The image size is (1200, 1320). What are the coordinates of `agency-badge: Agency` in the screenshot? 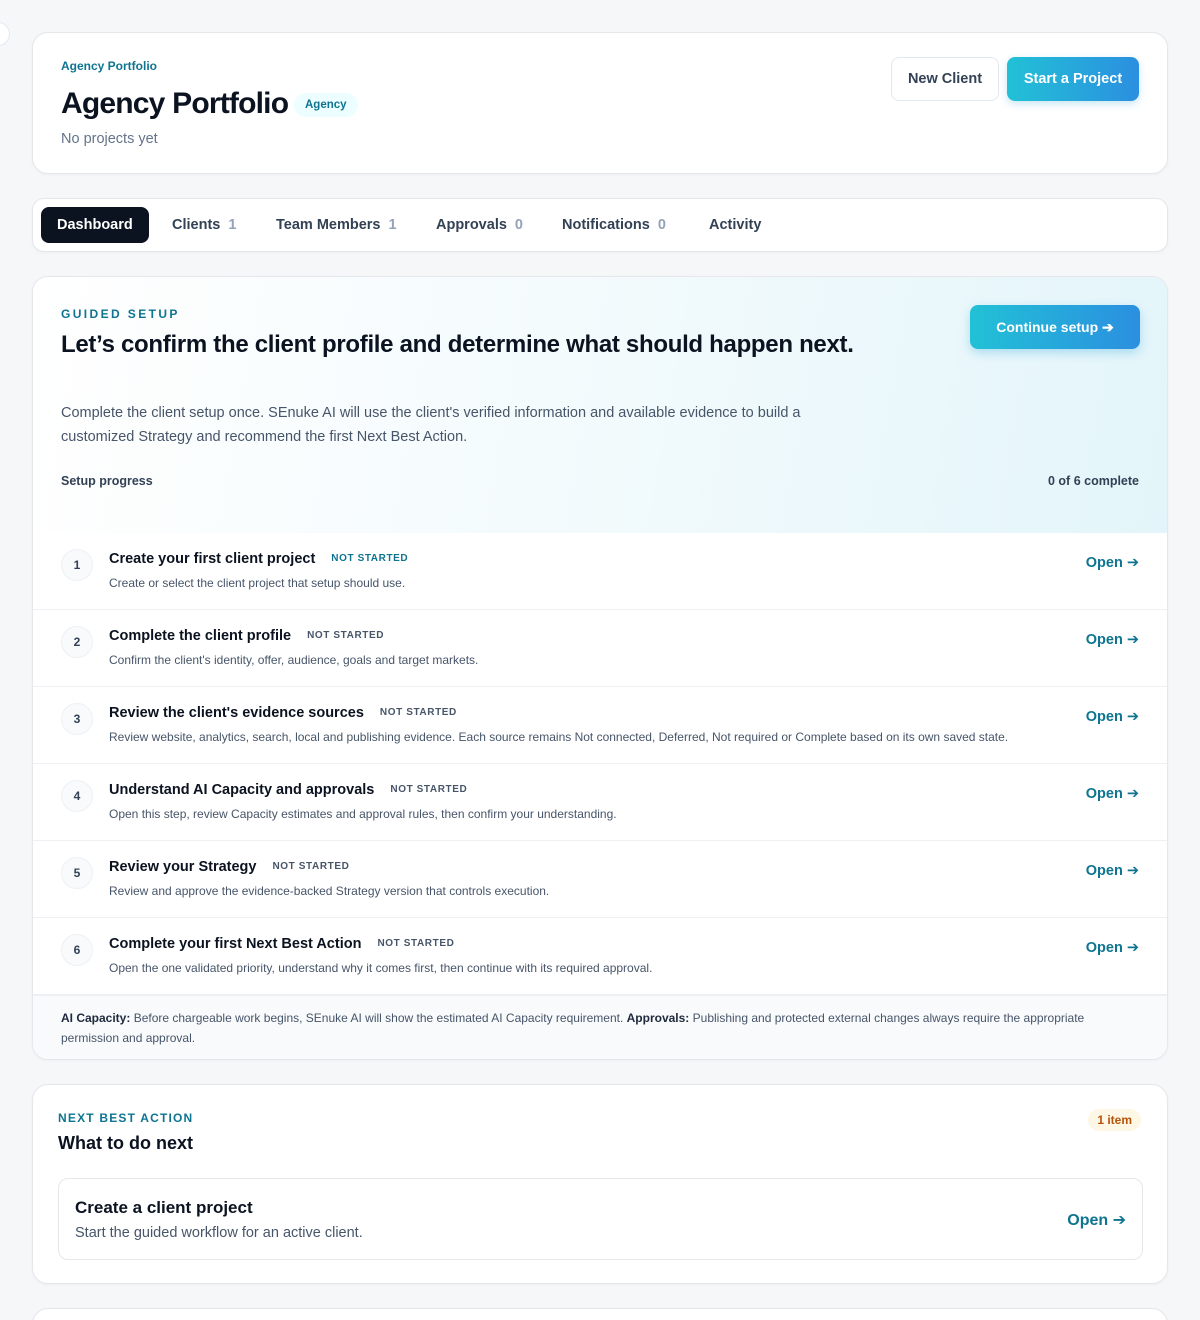 It's located at (326, 105).